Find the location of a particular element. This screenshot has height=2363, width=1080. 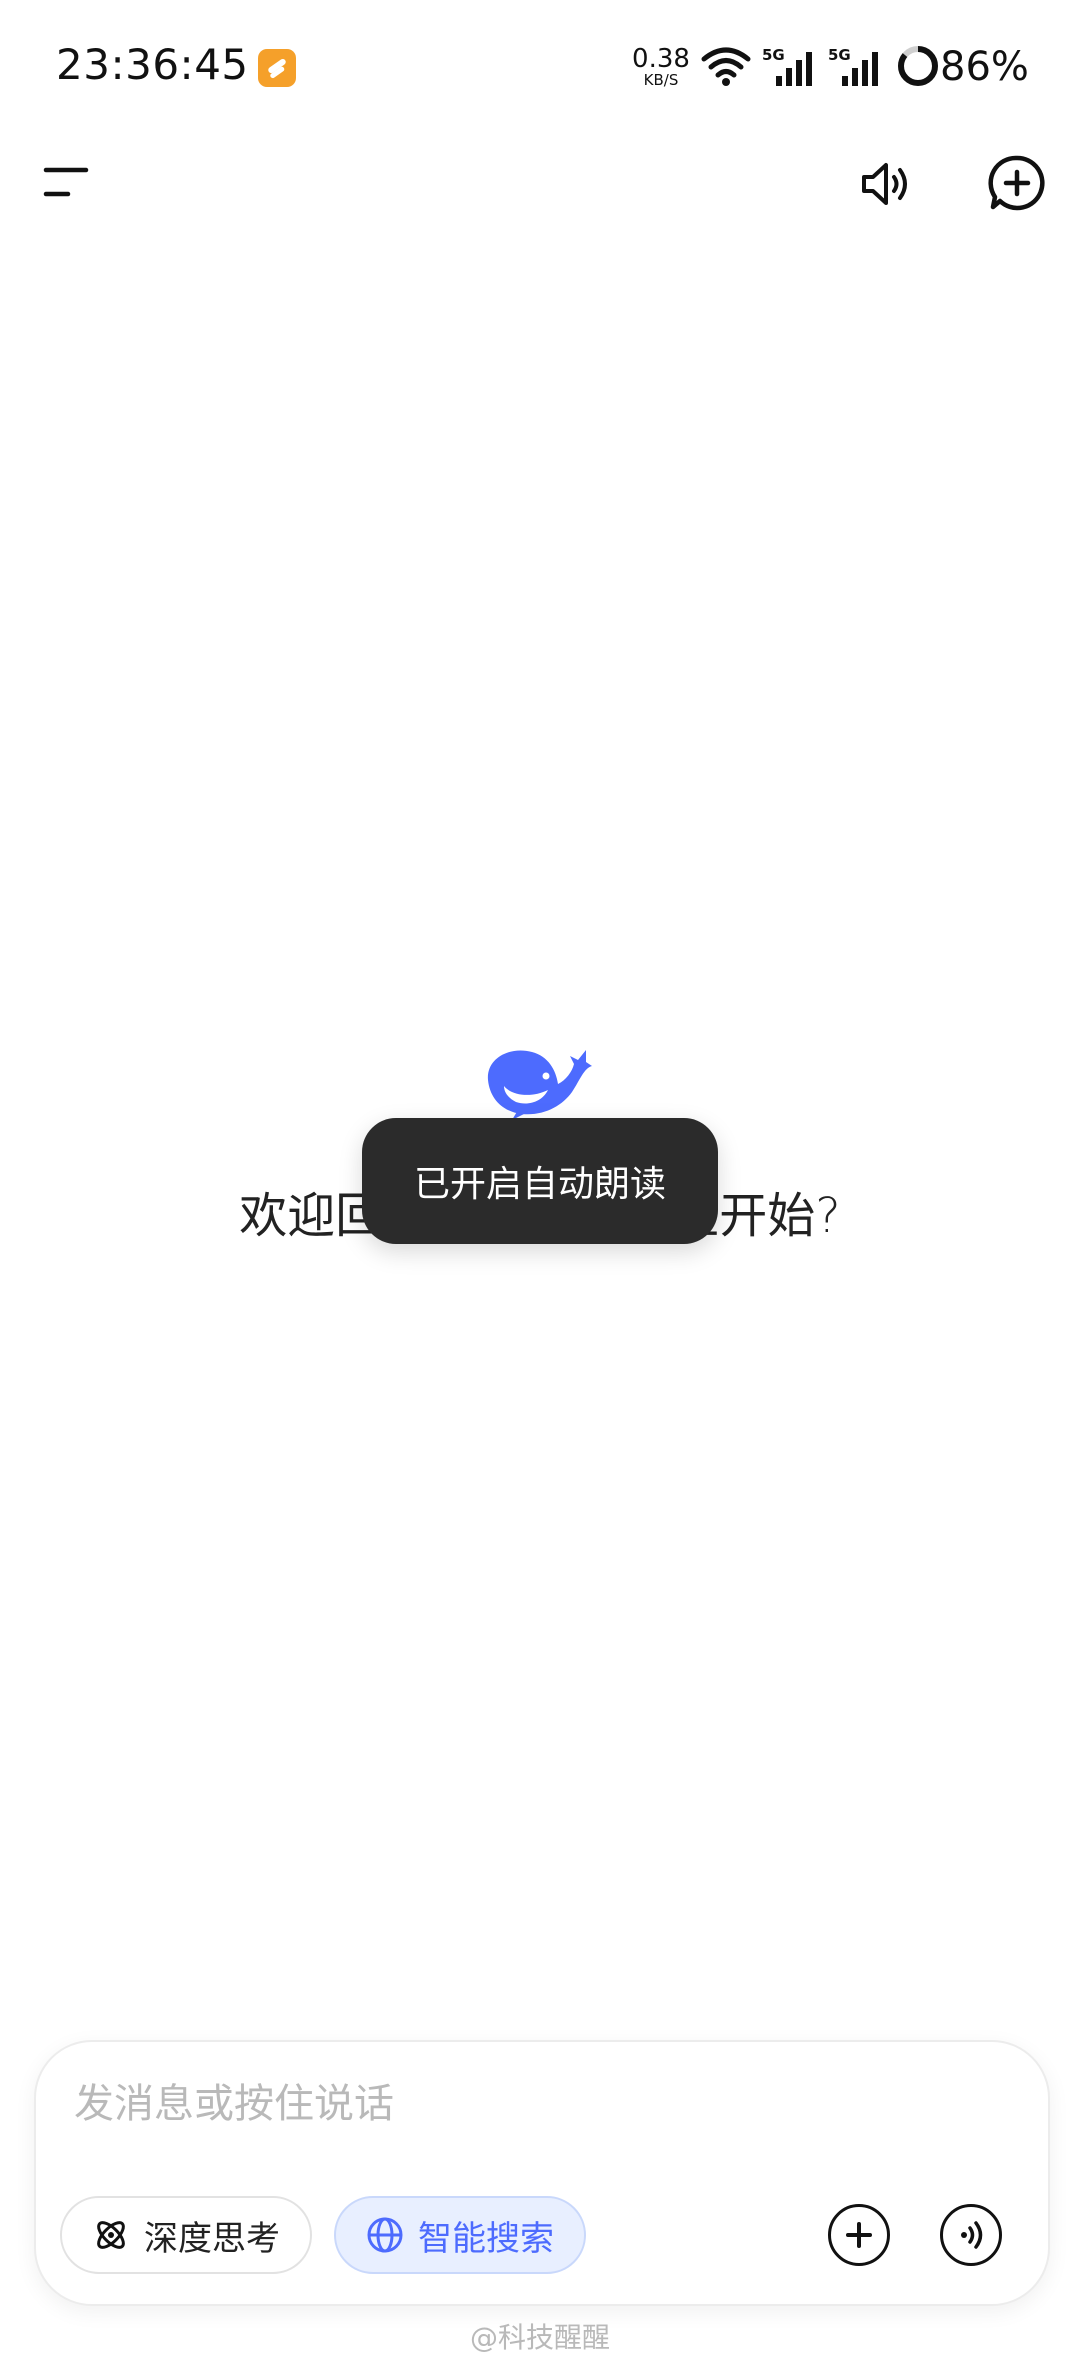

new-chat-icon is located at coordinates (1017, 183).